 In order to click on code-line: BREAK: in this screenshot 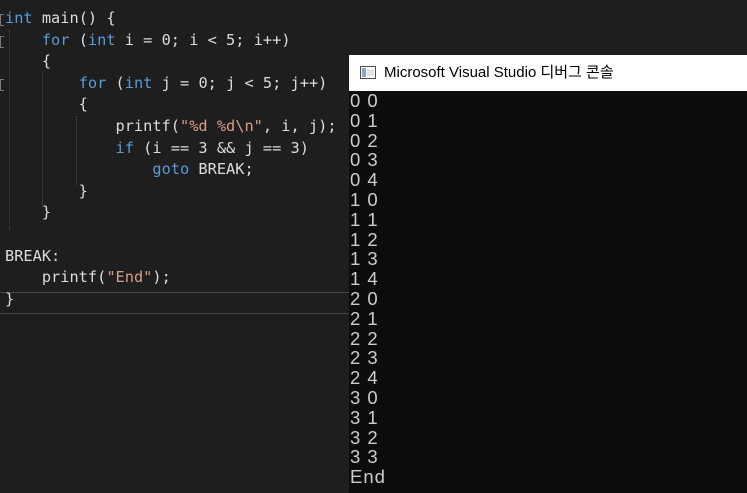, I will do `click(32, 256)`.